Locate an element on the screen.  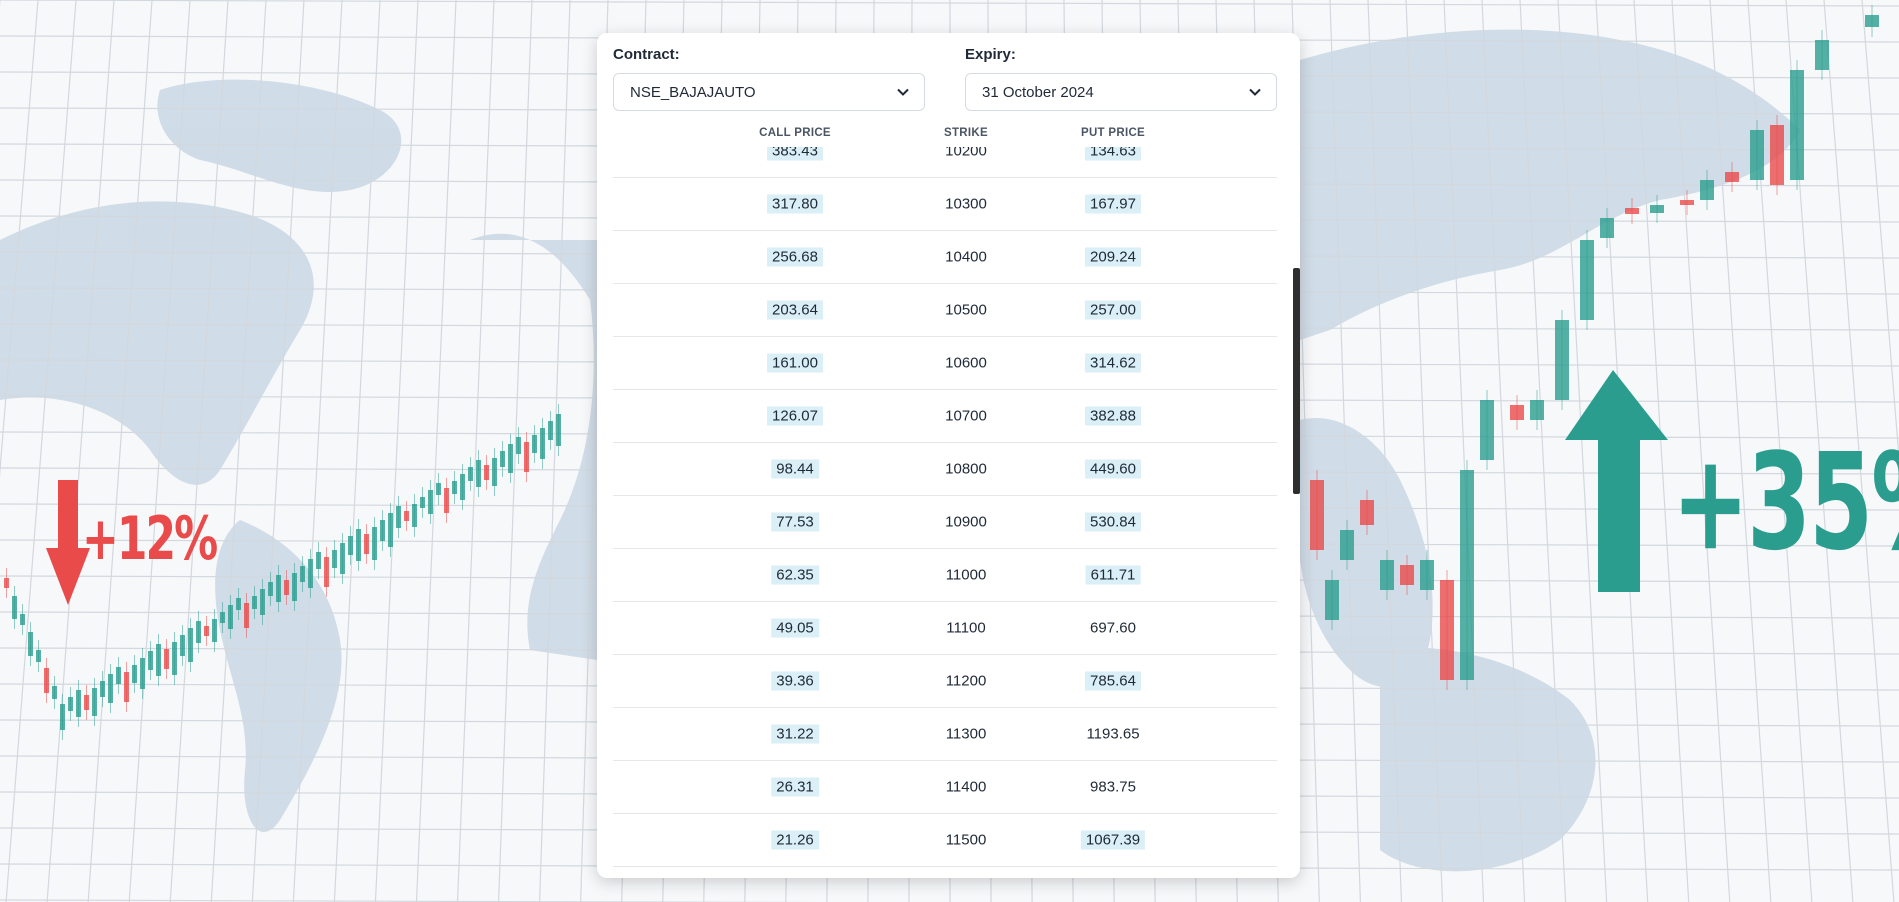
table-row: 161.00 10600 314.62 is located at coordinates (945, 363).